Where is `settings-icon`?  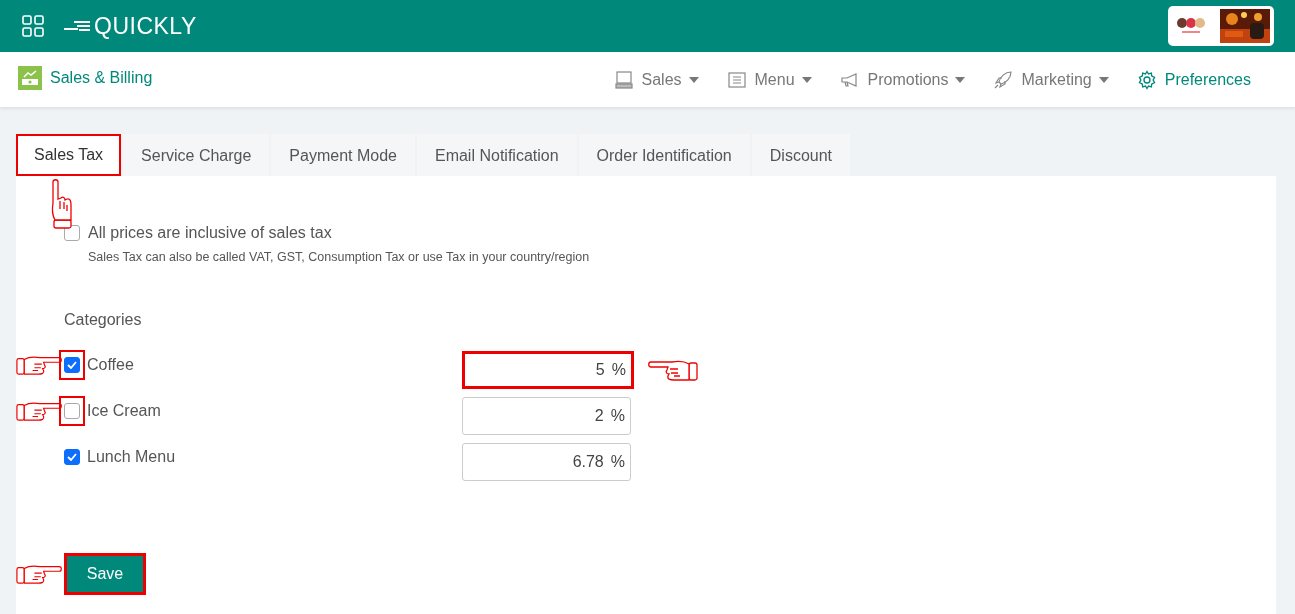
settings-icon is located at coordinates (1146, 79).